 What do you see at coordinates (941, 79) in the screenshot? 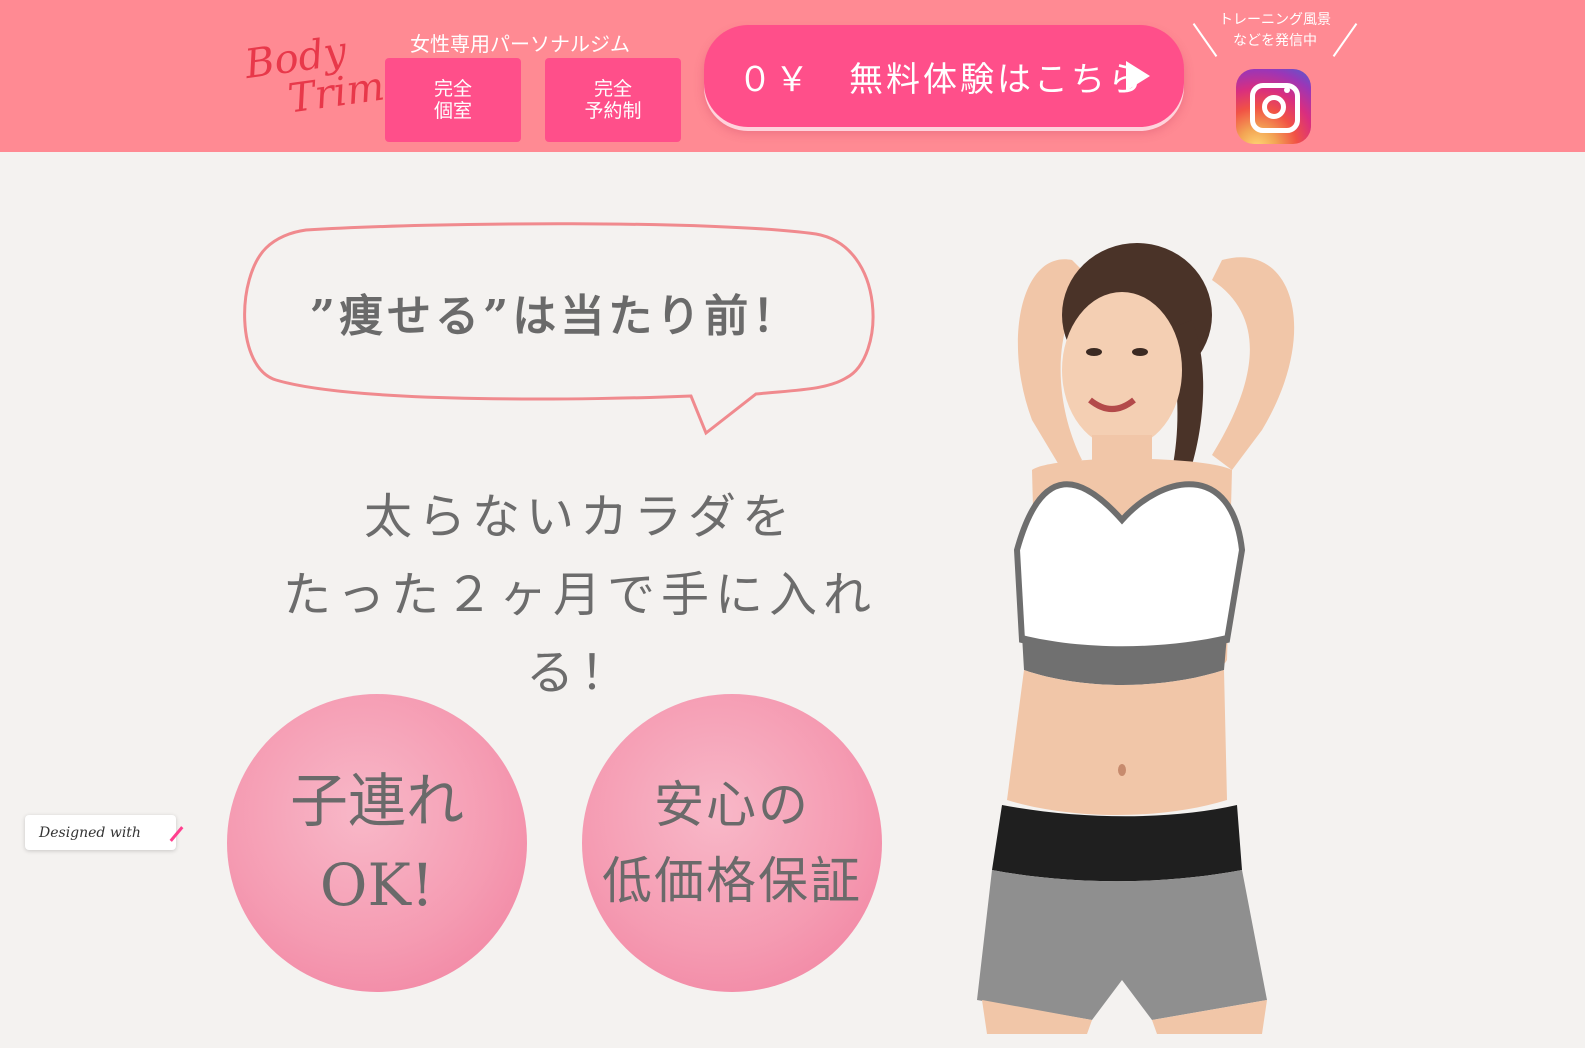
I see `free-trial-label: ０￥ 無料体験はこちら` at bounding box center [941, 79].